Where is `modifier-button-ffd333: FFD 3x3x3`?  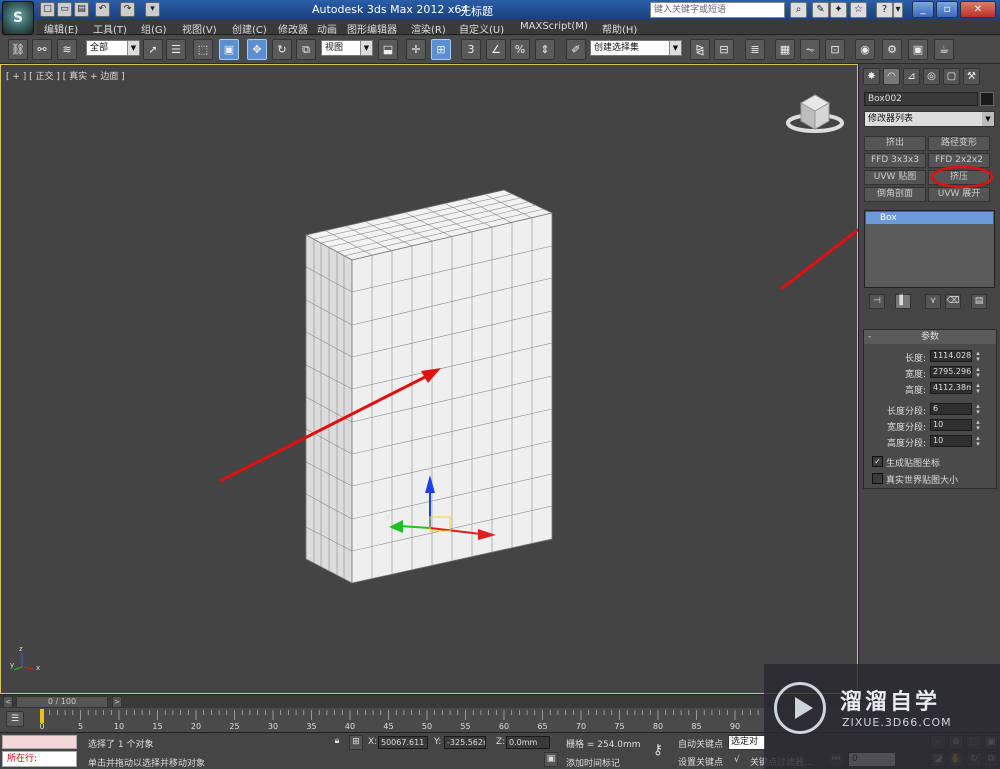 modifier-button-ffd333: FFD 3x3x3 is located at coordinates (895, 160).